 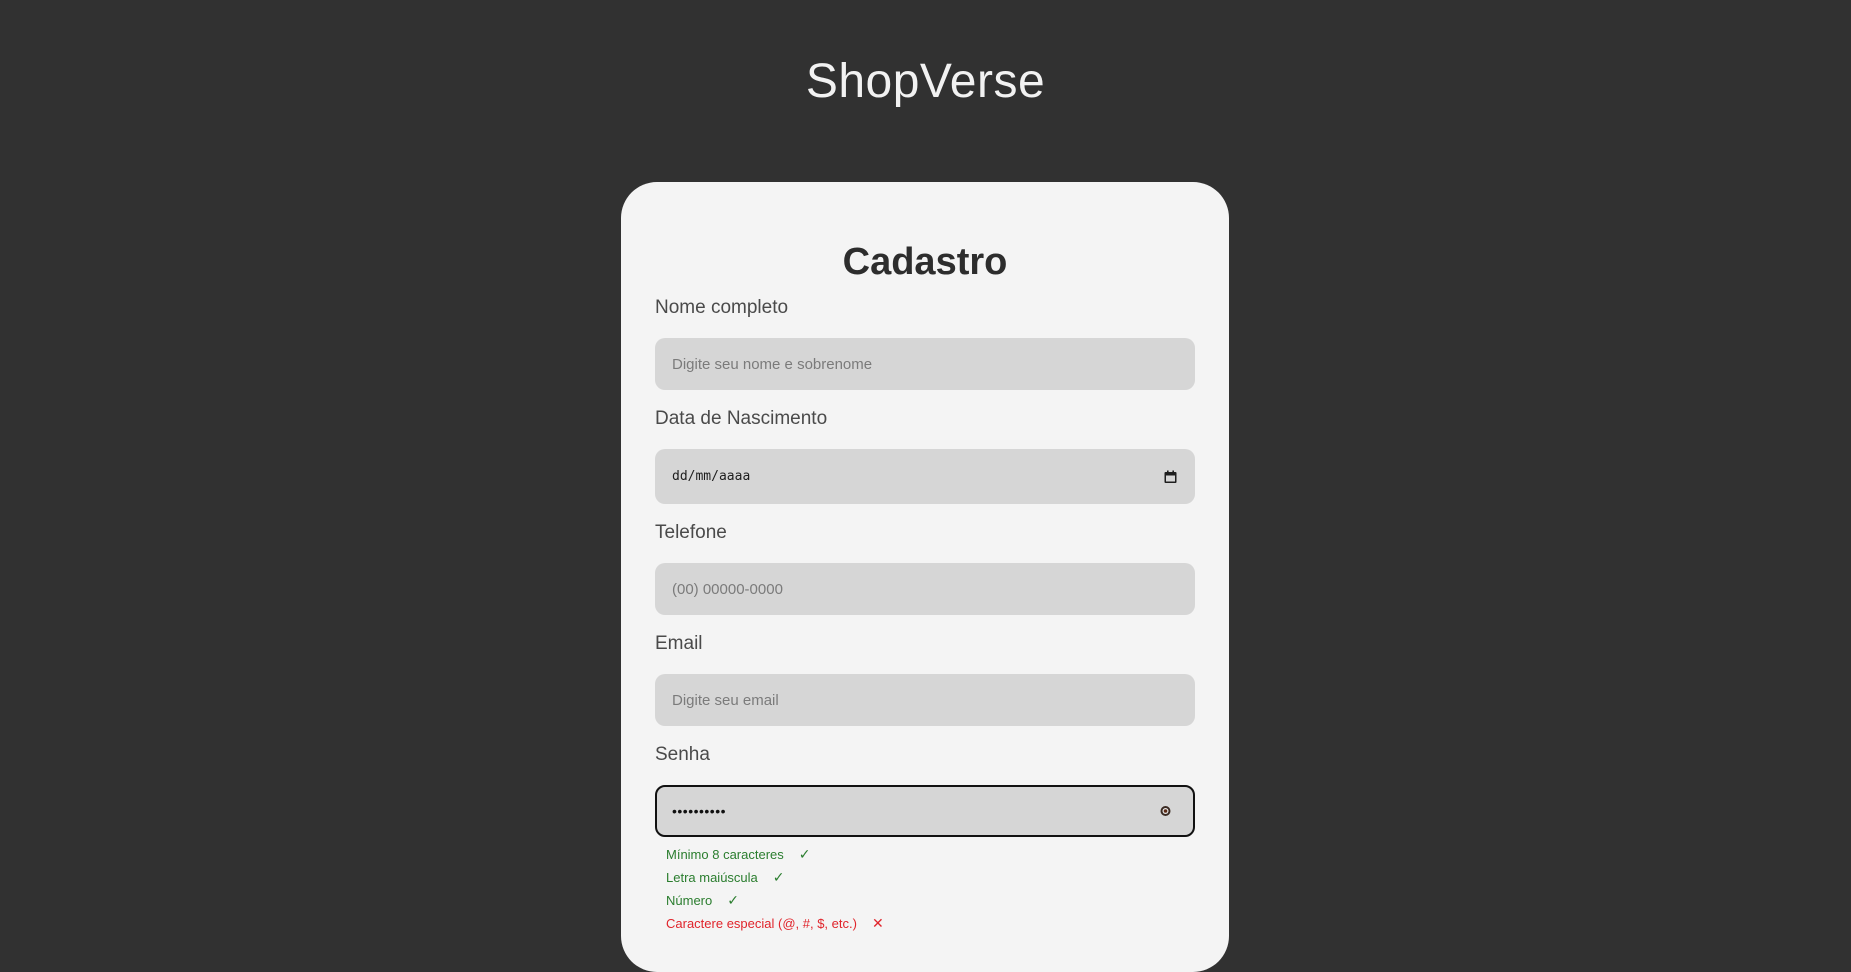 What do you see at coordinates (741, 418) in the screenshot?
I see `birth-date-label: Data de Nascimento` at bounding box center [741, 418].